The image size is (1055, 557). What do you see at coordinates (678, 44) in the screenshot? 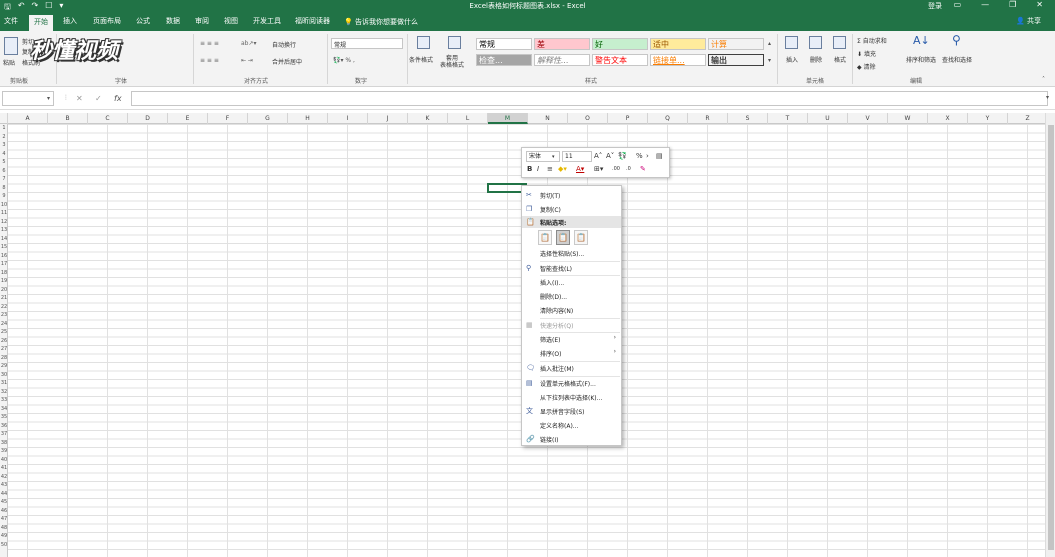
I see `style-neutral: 适中` at bounding box center [678, 44].